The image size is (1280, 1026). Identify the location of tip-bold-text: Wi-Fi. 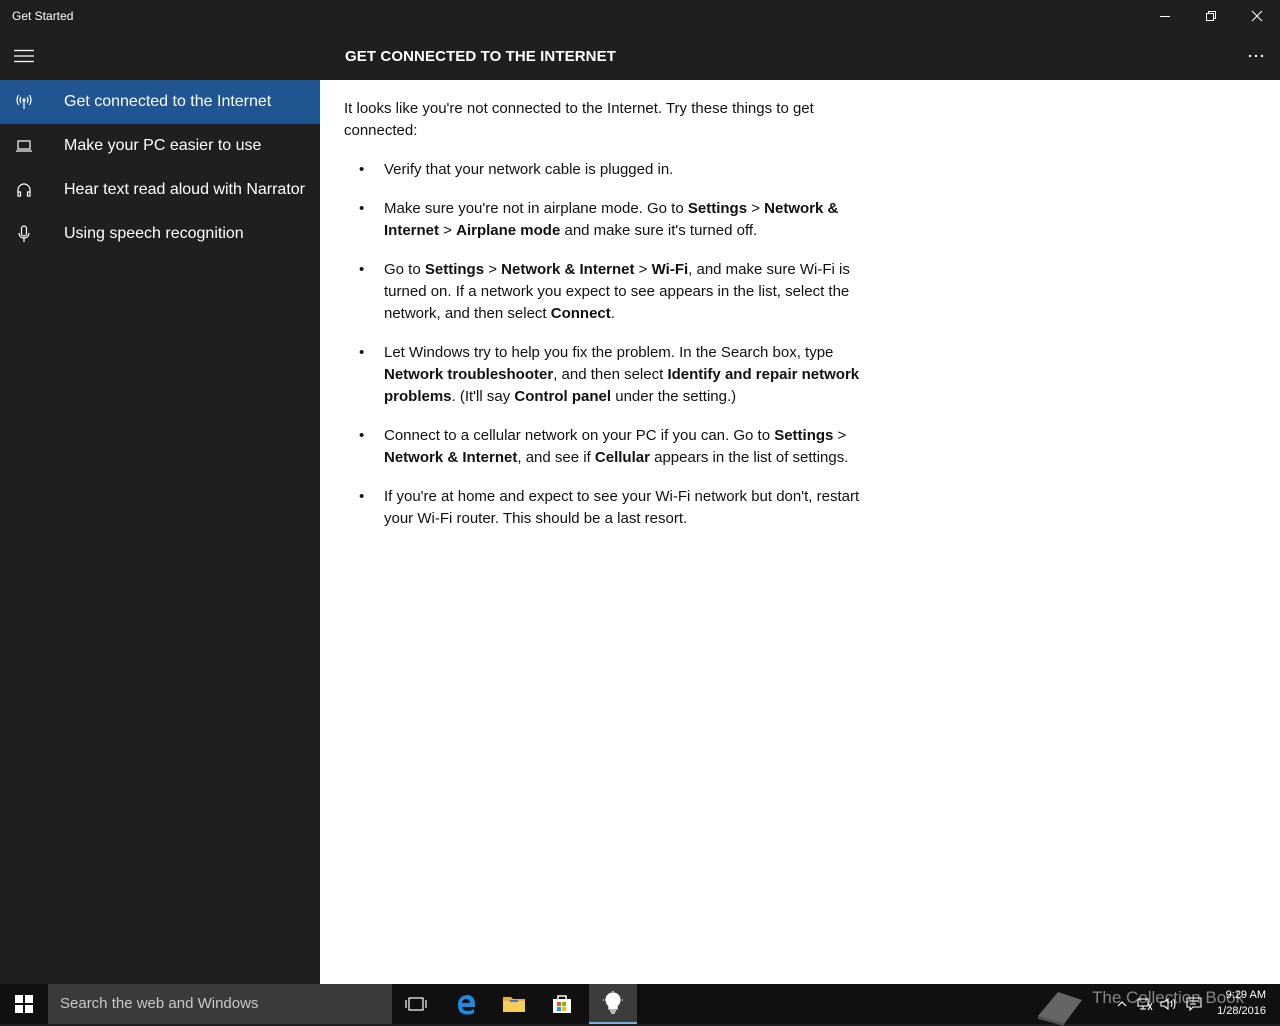
(670, 269).